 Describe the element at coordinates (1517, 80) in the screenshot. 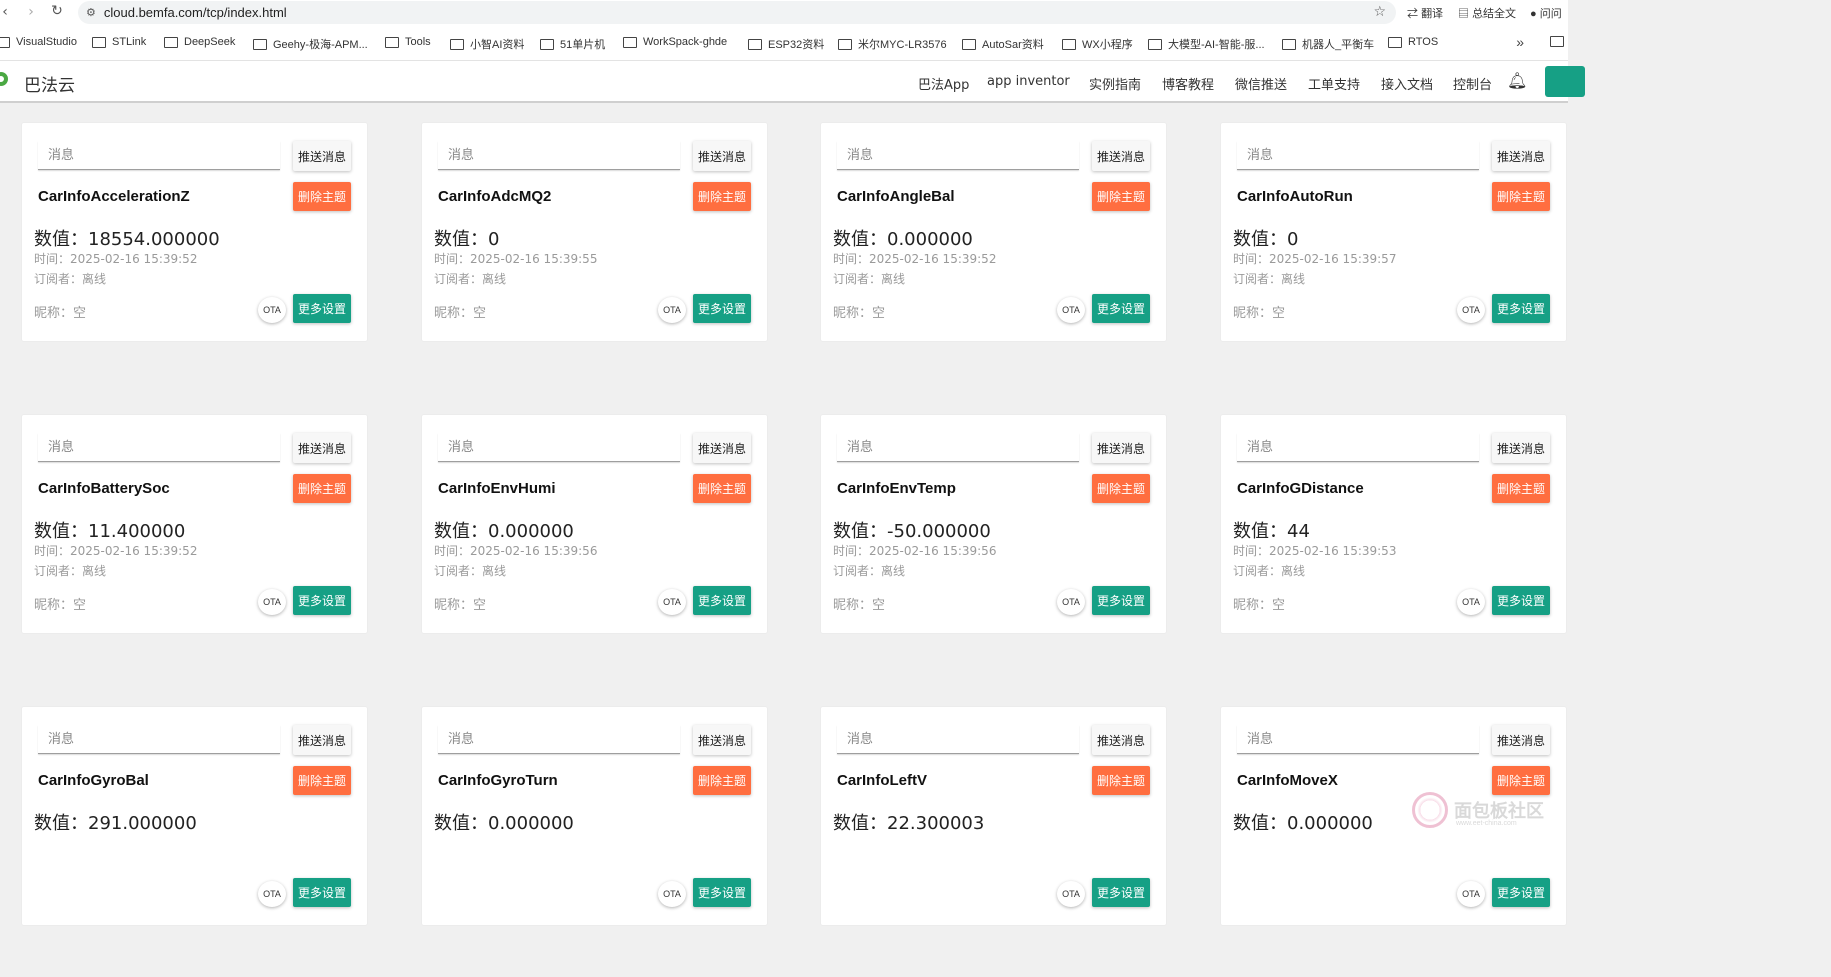

I see `bell-icon: 🔔︎` at that location.